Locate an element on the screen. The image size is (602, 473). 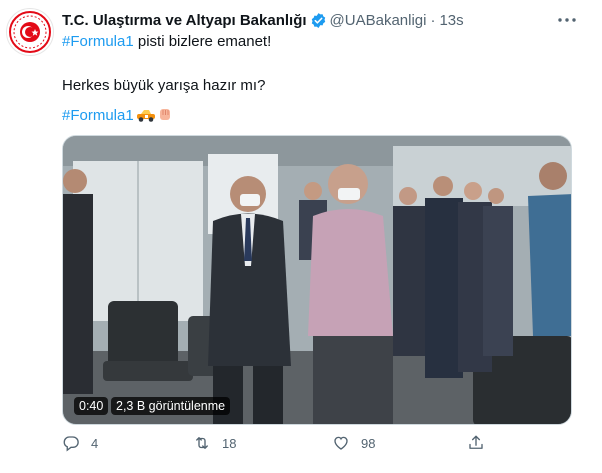
retweet-button: 18 is located at coordinates (214, 443).